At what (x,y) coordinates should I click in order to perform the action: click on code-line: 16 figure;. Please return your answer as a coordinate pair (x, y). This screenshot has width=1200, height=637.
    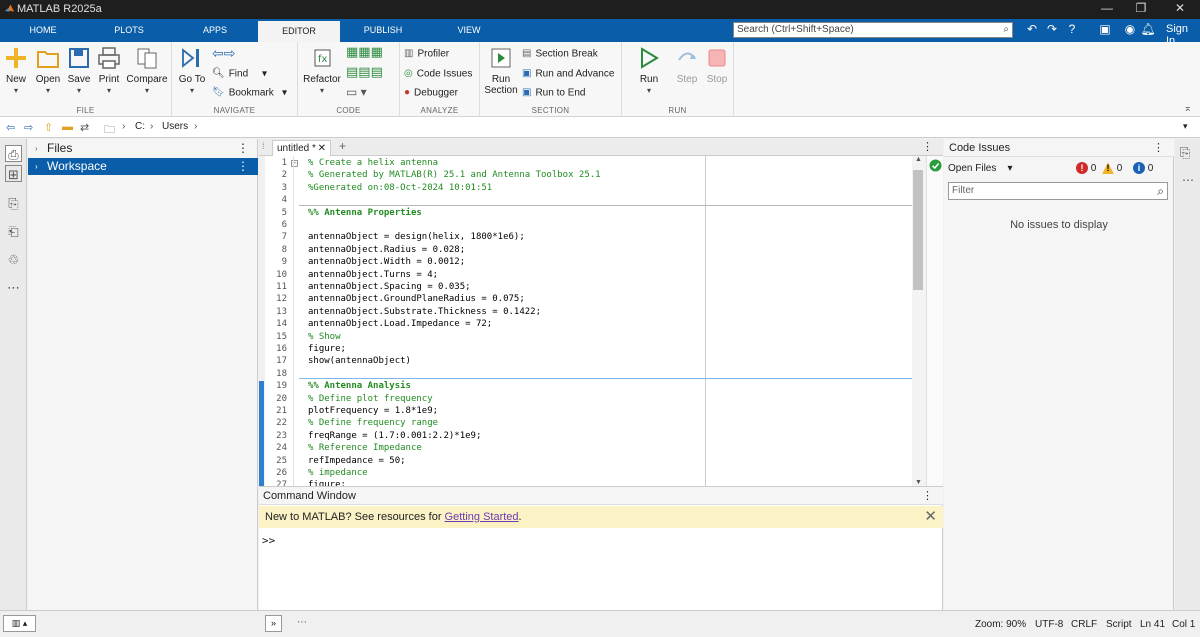
    Looking at the image, I should click on (588, 349).